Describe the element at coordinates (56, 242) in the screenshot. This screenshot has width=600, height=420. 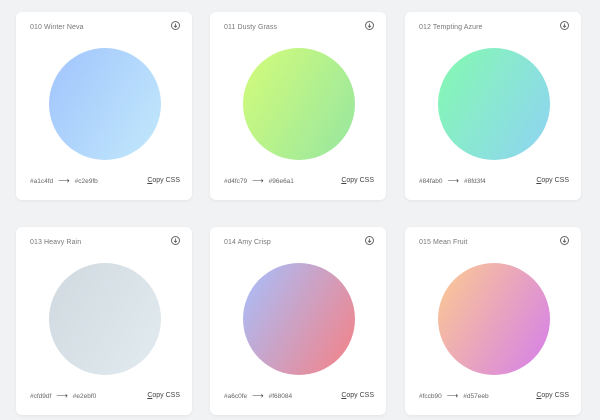
I see `gradient-name: 013 Heavy Rain` at that location.